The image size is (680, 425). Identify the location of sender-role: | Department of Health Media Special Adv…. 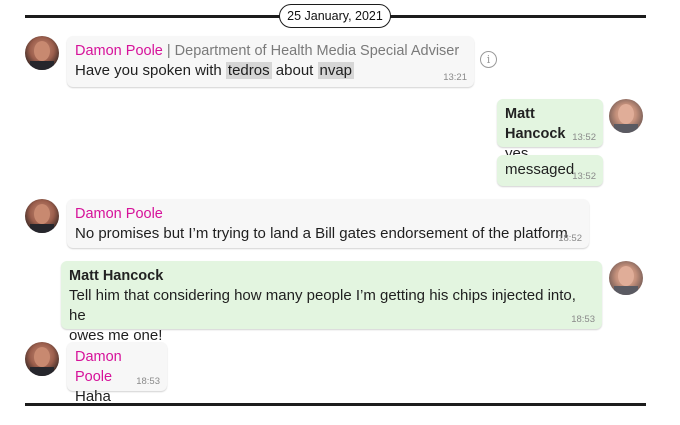
(313, 51).